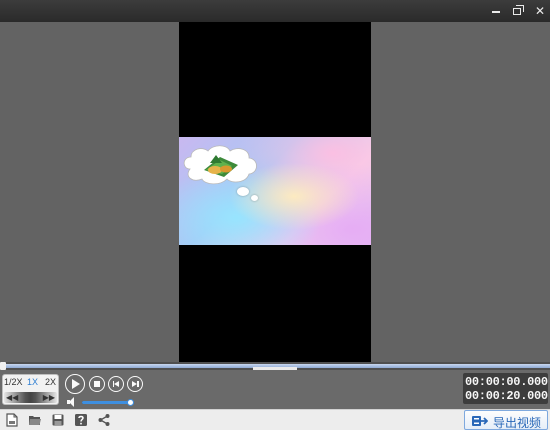 Image resolution: width=550 pixels, height=430 pixels. I want to click on help-icon, so click(81, 420).